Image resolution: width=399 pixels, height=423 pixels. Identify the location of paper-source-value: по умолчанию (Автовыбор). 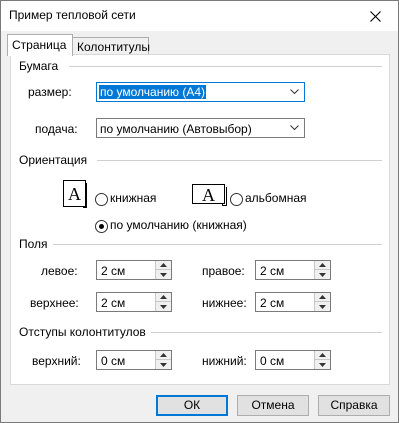
(176, 129).